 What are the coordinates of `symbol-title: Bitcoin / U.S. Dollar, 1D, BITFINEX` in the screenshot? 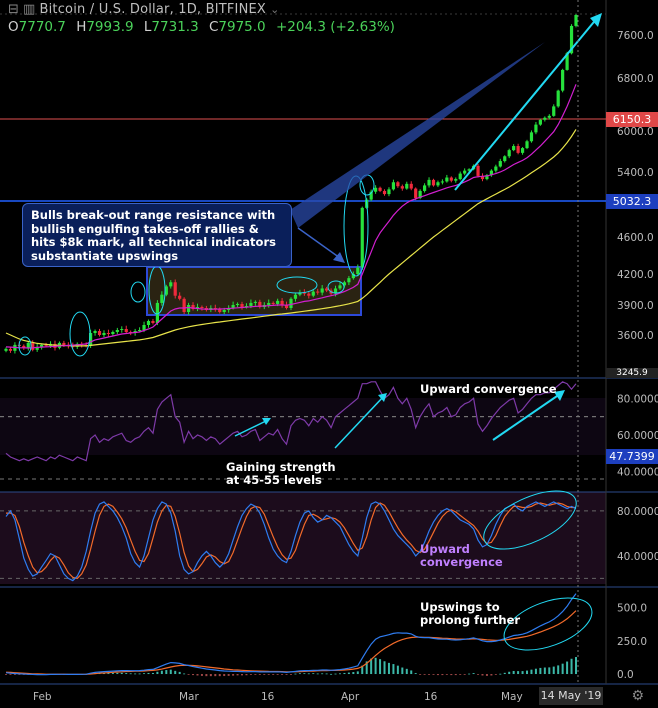 It's located at (153, 9).